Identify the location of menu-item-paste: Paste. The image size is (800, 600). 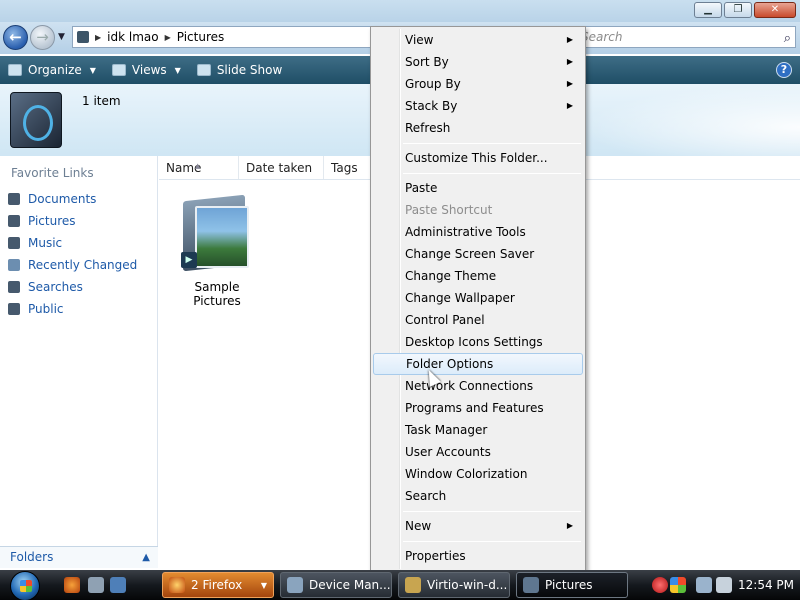
(478, 188).